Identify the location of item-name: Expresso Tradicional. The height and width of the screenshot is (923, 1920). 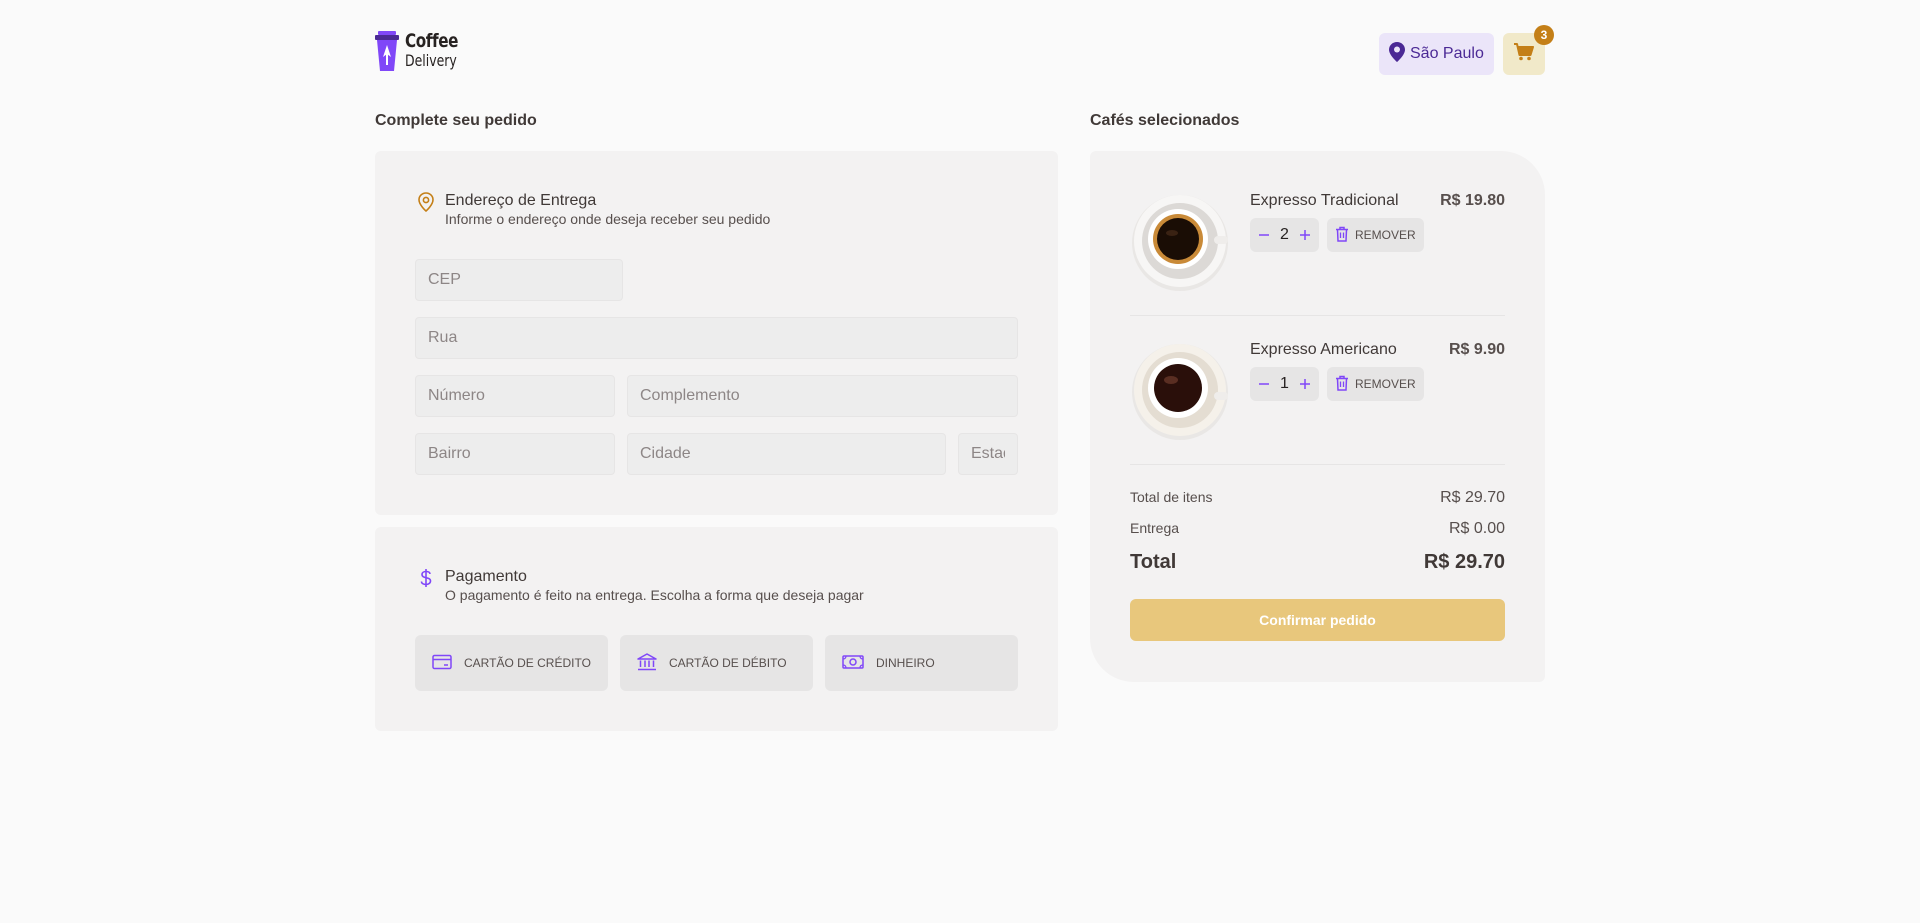
(1324, 200).